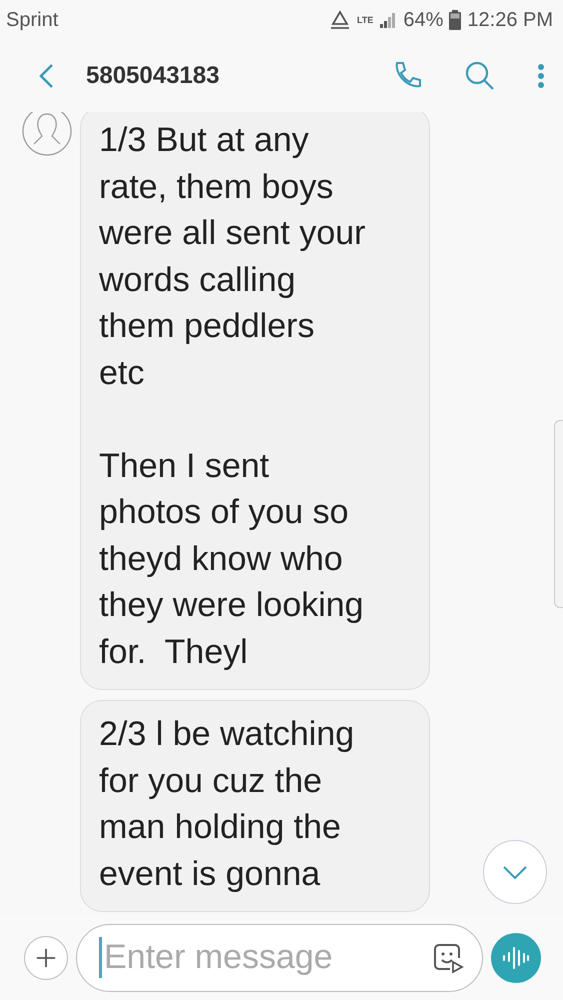 This screenshot has width=563, height=1000. I want to click on back-icon, so click(46, 76).